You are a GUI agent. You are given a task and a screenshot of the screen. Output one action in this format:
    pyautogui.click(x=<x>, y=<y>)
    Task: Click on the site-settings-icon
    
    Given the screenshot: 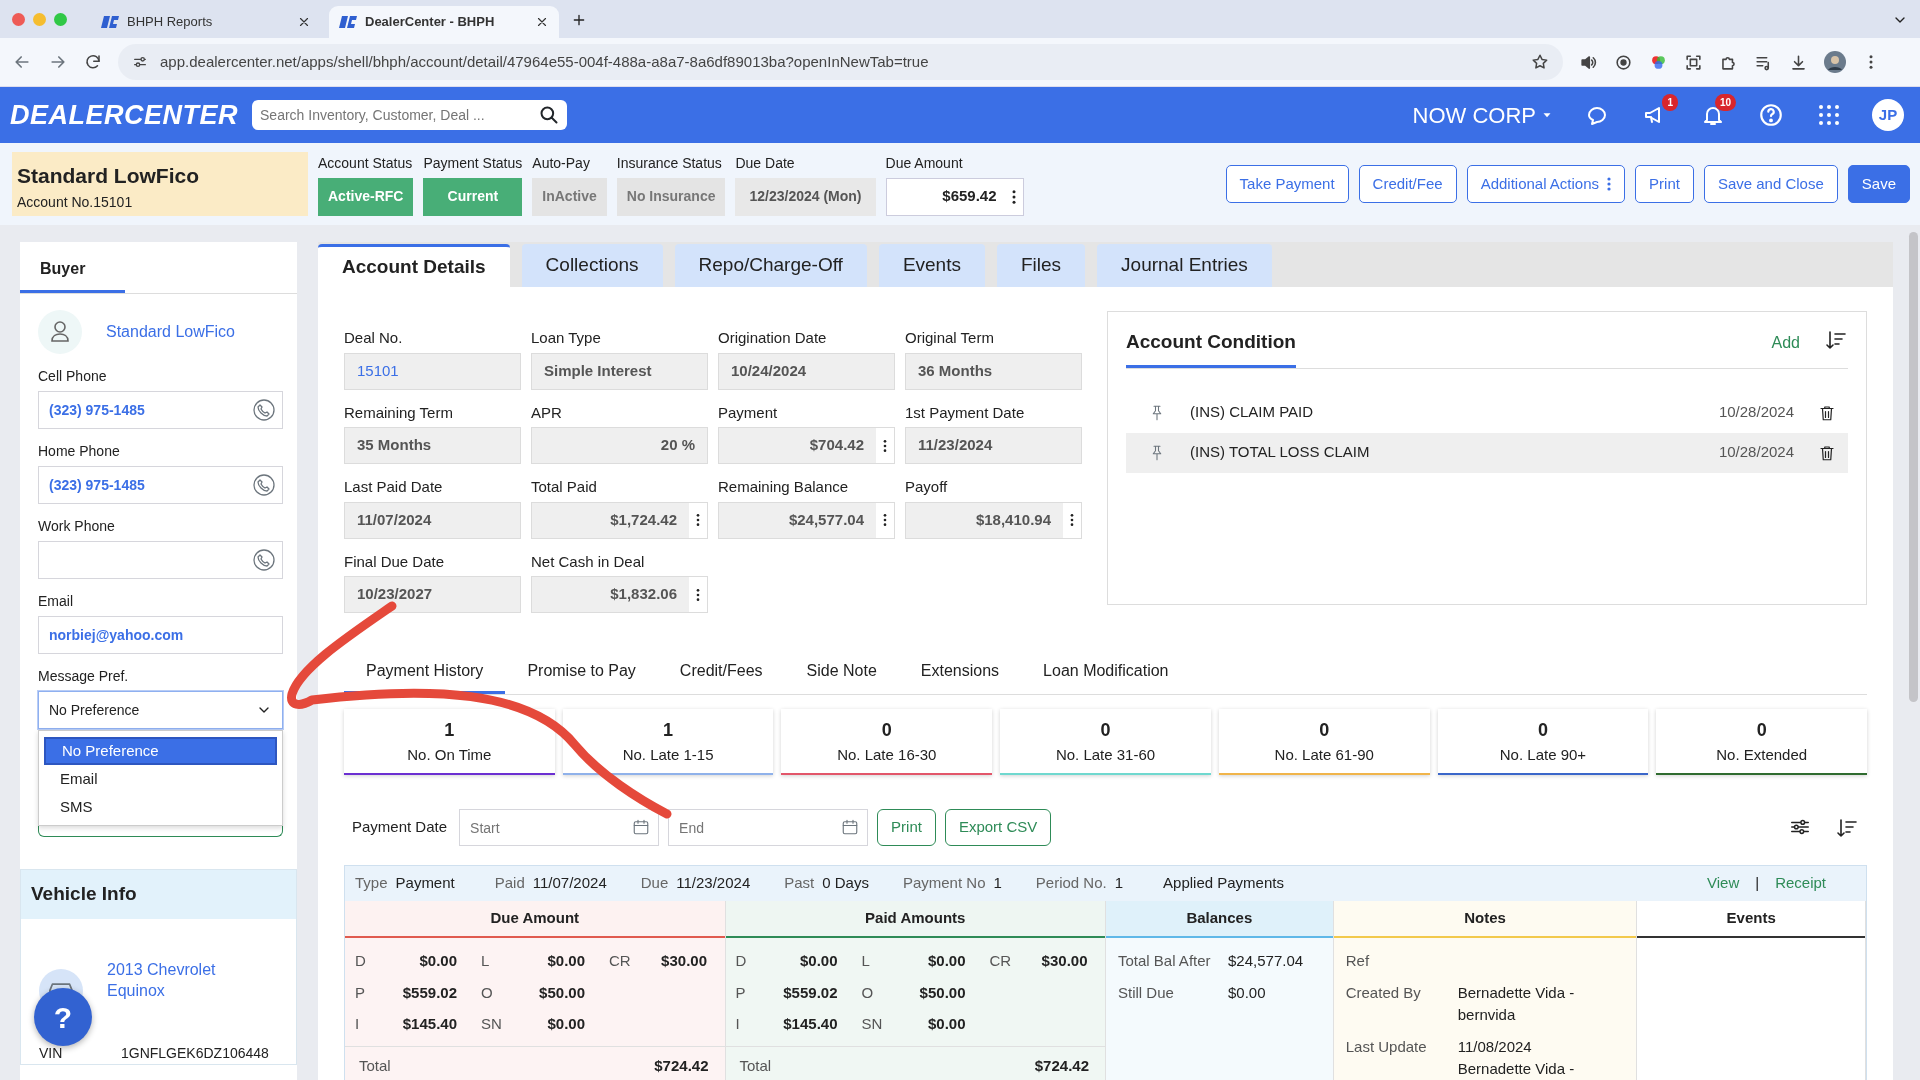 What is the action you would take?
    pyautogui.click(x=140, y=62)
    